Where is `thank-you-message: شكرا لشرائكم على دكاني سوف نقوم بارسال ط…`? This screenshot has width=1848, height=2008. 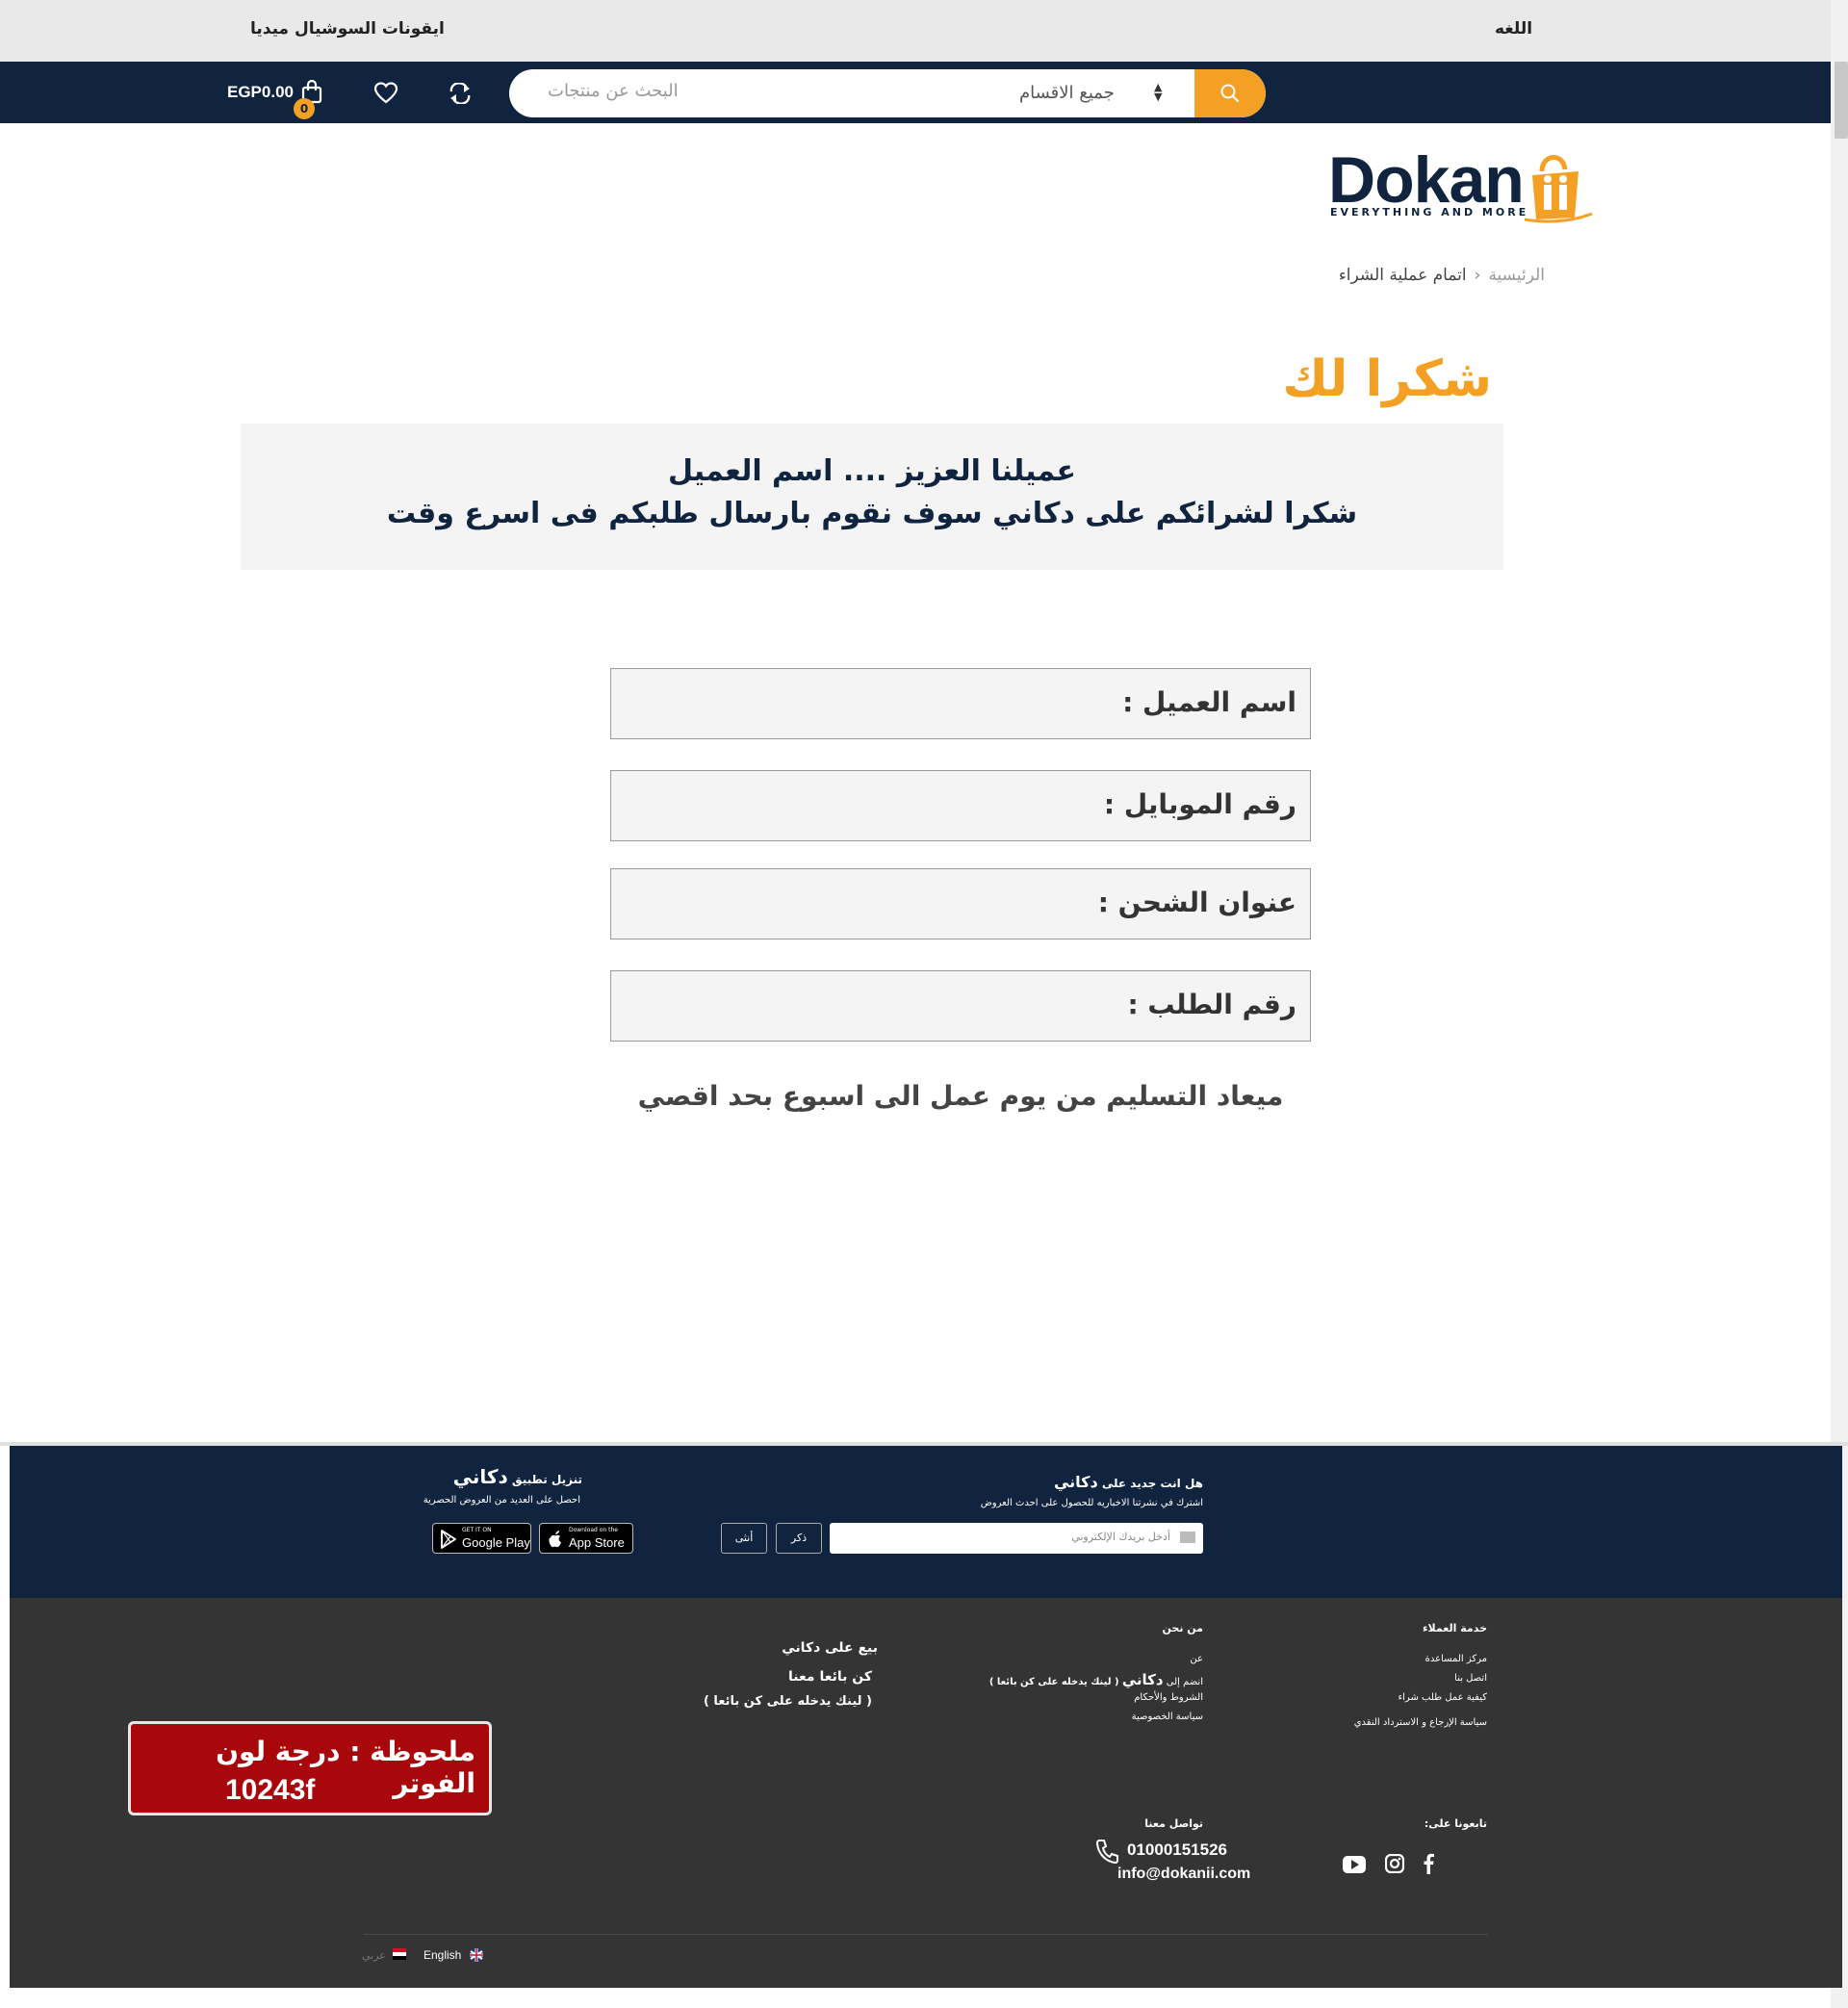 thank-you-message: شكرا لشرائكم على دكاني سوف نقوم بارسال ط… is located at coordinates (872, 513).